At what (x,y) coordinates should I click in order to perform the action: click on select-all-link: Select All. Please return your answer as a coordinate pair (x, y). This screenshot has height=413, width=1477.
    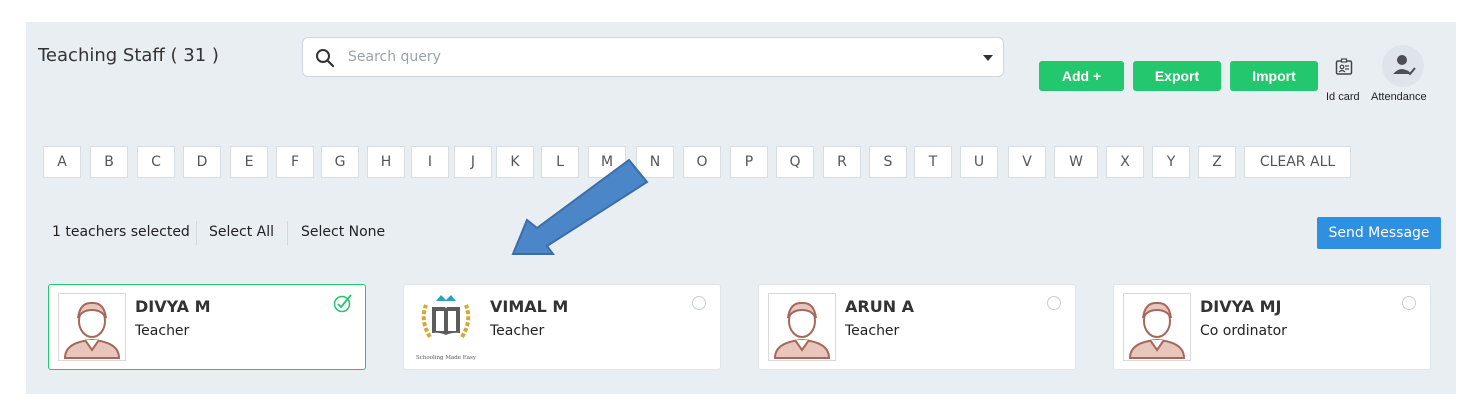
    Looking at the image, I should click on (241, 232).